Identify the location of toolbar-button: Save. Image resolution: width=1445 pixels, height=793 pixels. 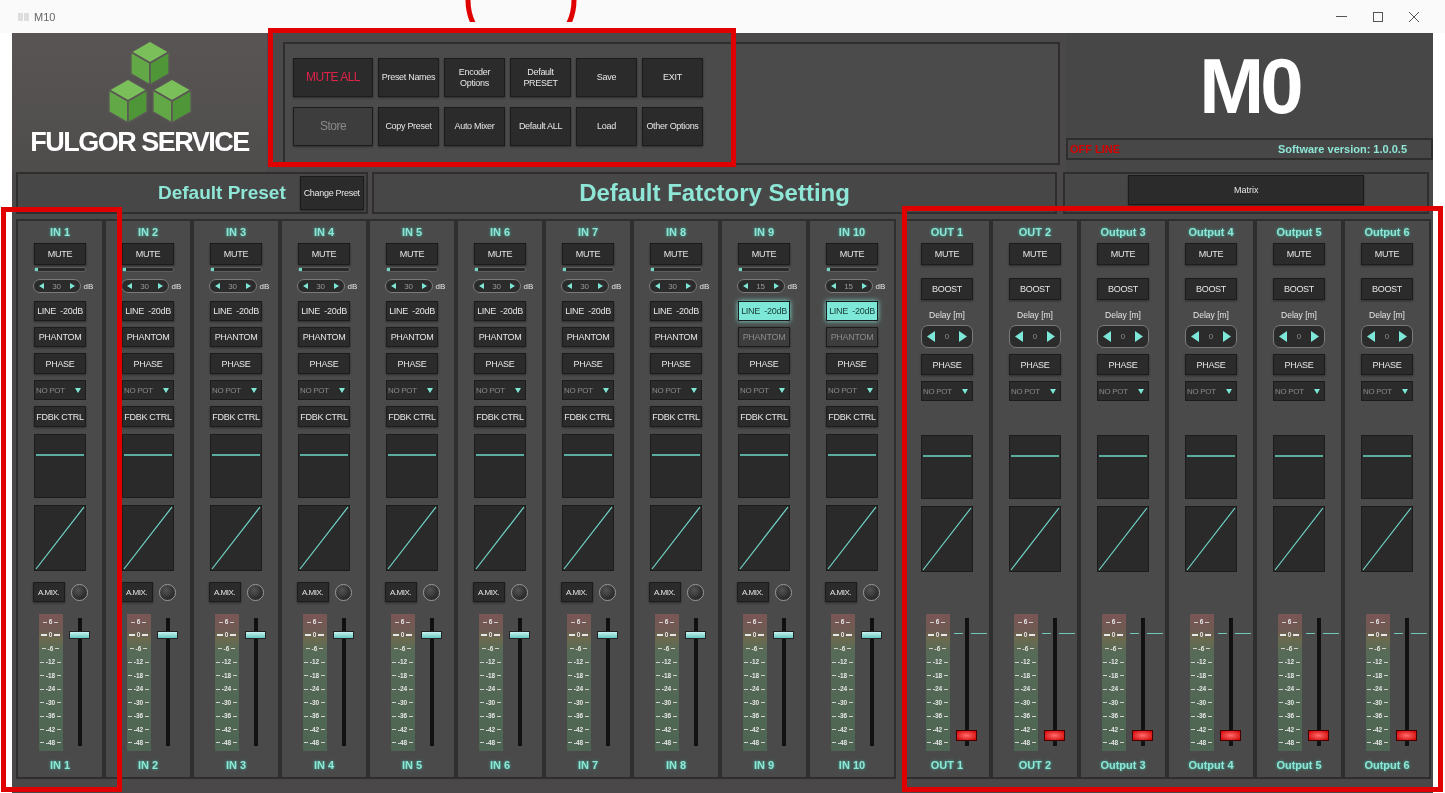
(606, 77).